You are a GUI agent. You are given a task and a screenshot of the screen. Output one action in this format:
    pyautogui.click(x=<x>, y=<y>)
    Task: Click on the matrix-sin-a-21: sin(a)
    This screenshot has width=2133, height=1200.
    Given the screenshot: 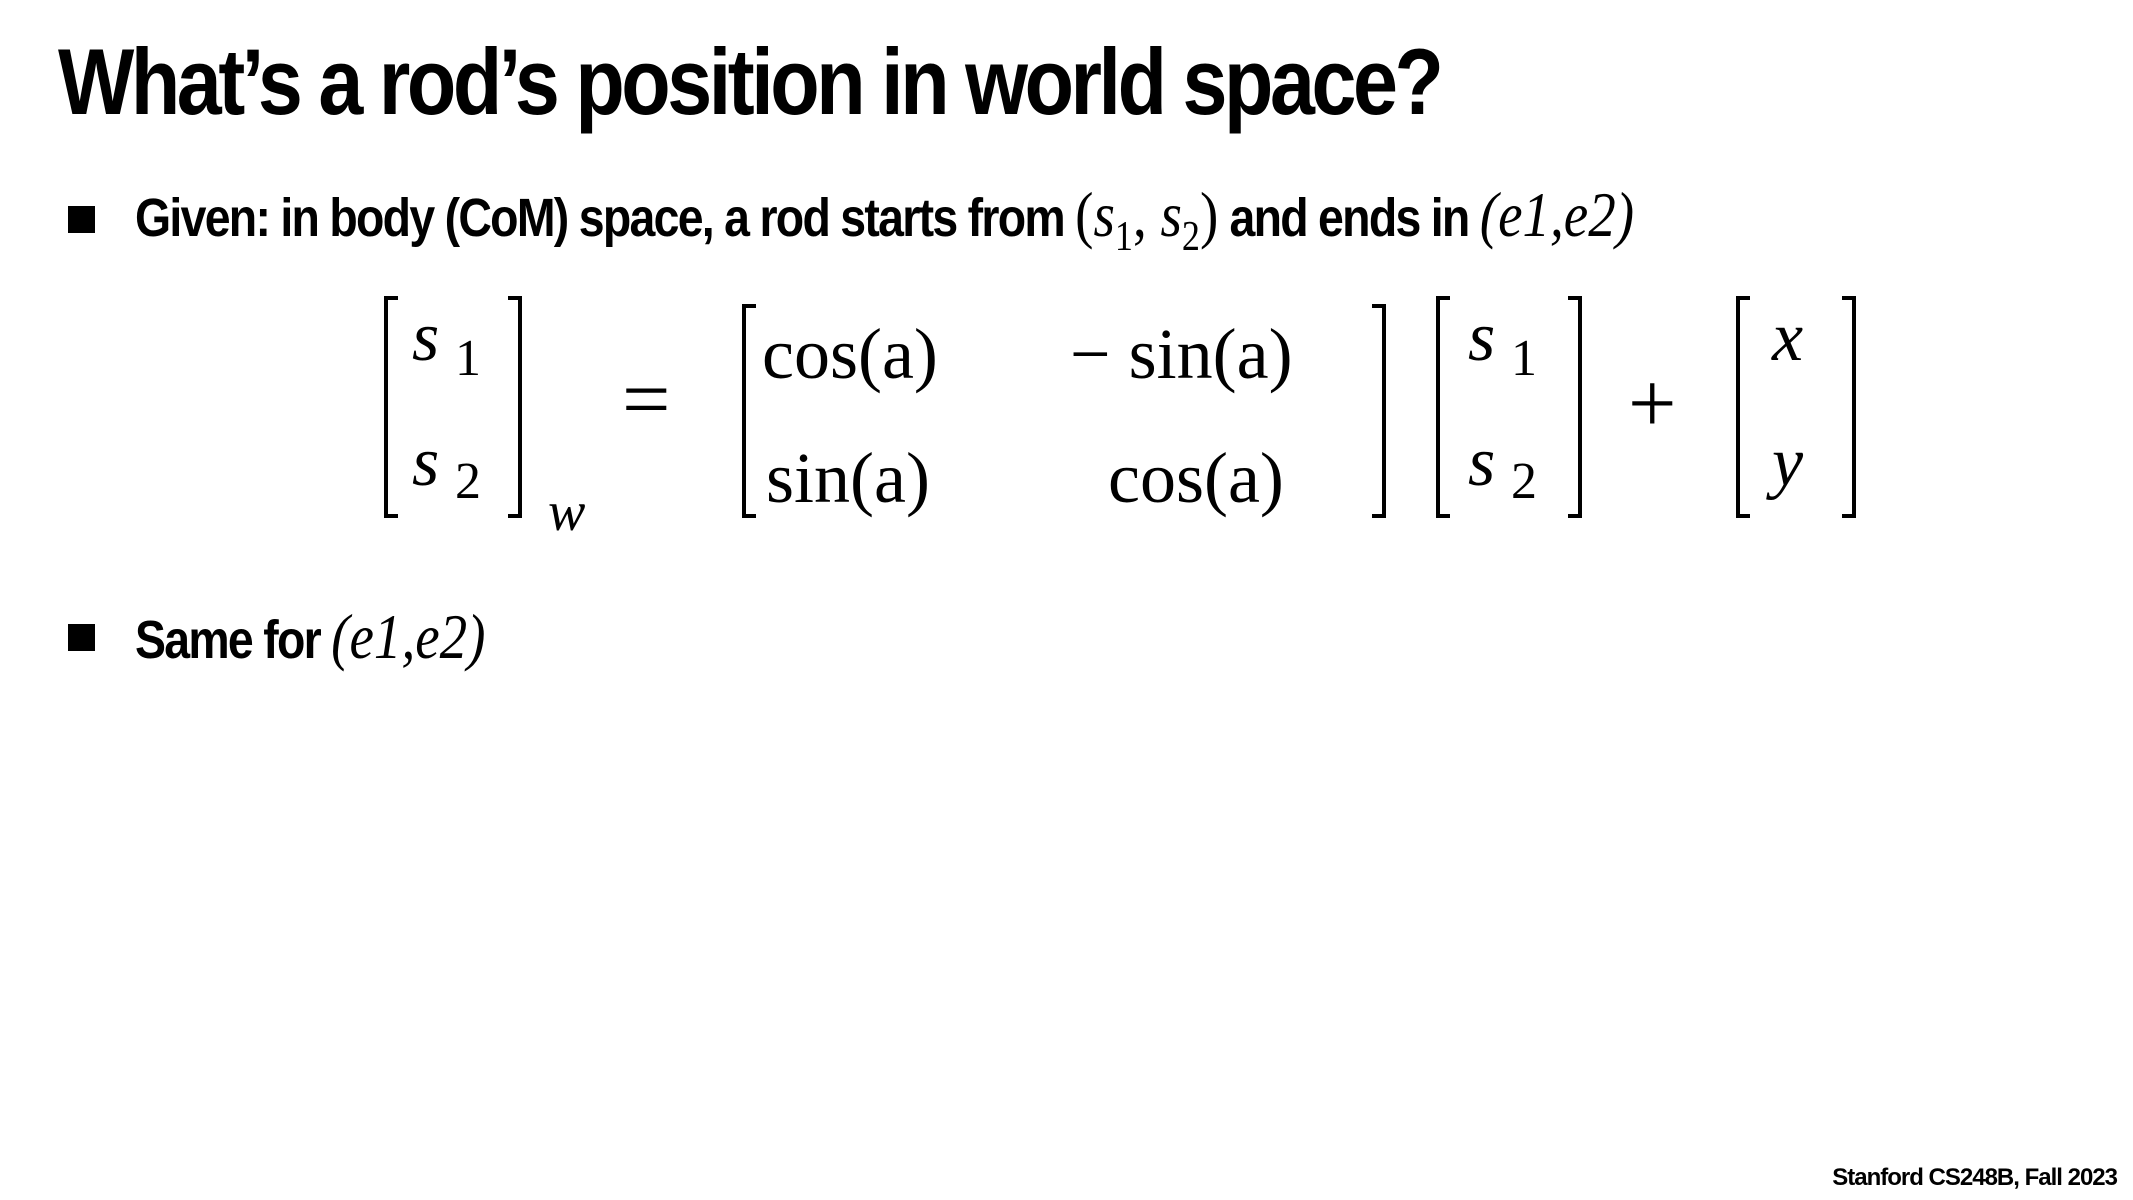 What is the action you would take?
    pyautogui.click(x=848, y=478)
    